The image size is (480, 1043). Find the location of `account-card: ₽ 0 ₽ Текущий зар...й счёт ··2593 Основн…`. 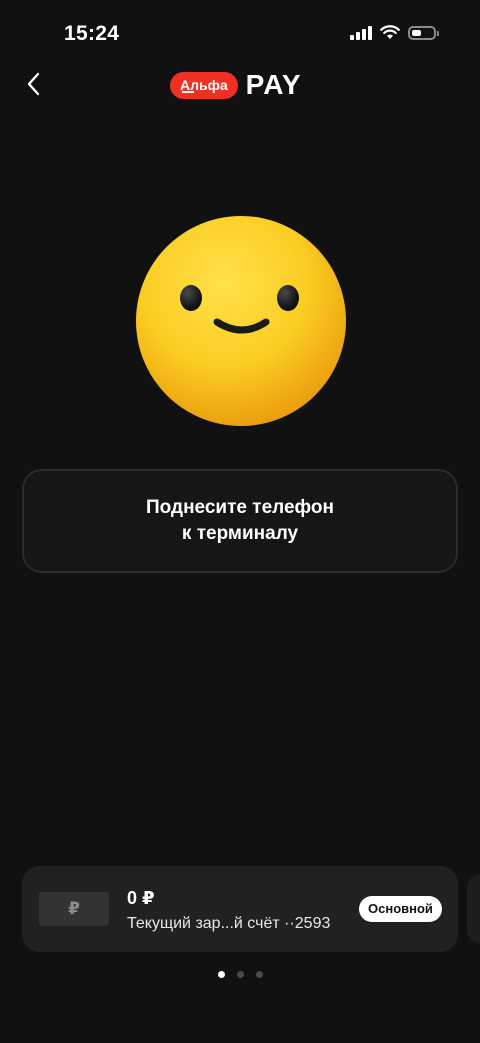

account-card: ₽ 0 ₽ Текущий зар...й счёт ··2593 Основн… is located at coordinates (240, 909).